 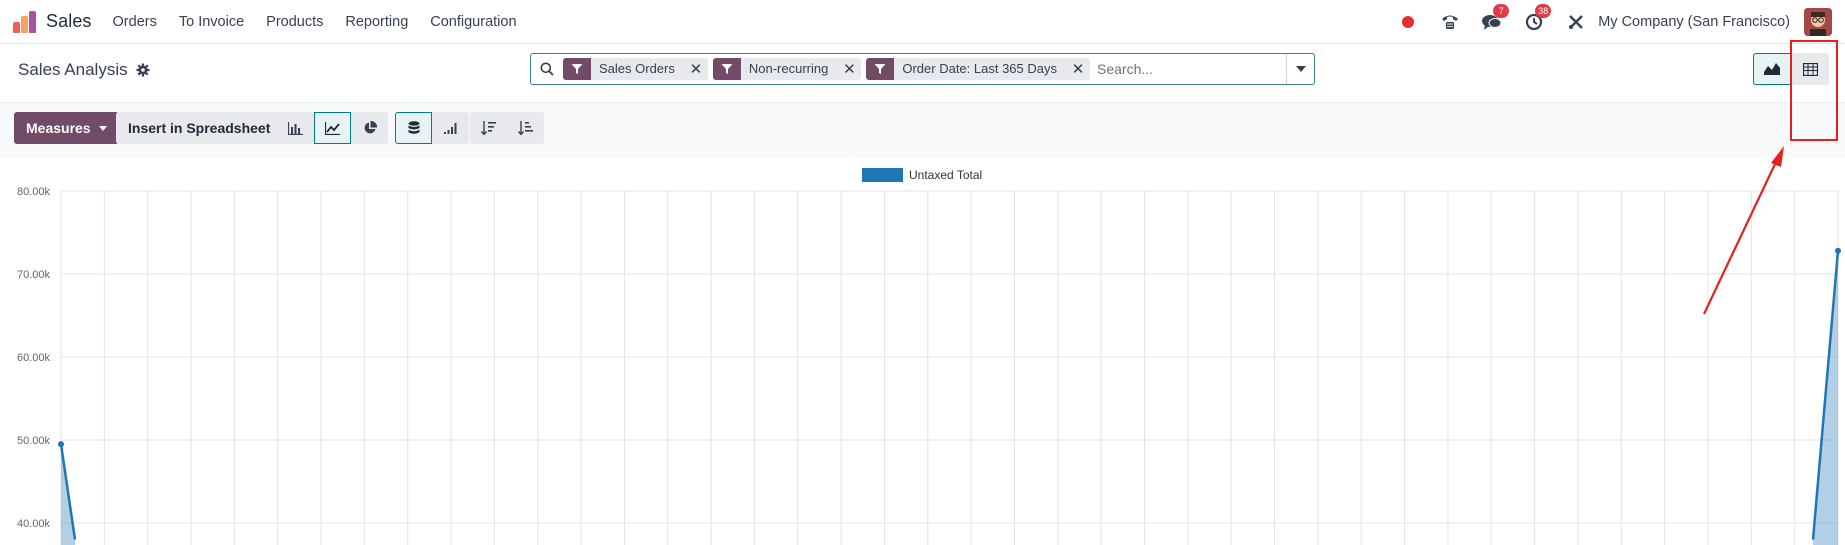 What do you see at coordinates (34, 275) in the screenshot?
I see `y-tick-label: 70.00k` at bounding box center [34, 275].